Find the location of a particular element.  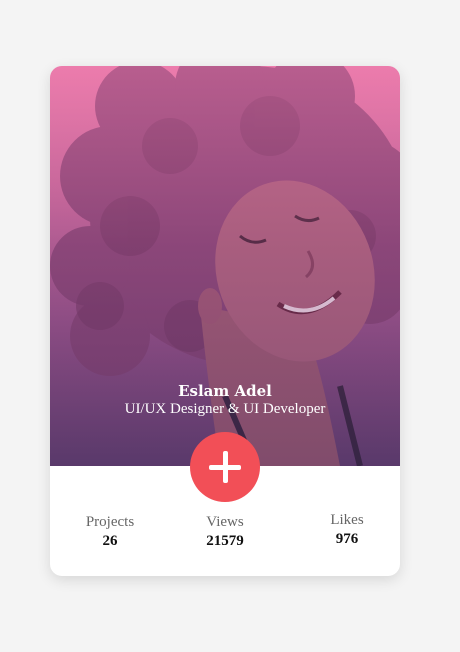

stat-value: 976 is located at coordinates (347, 539).